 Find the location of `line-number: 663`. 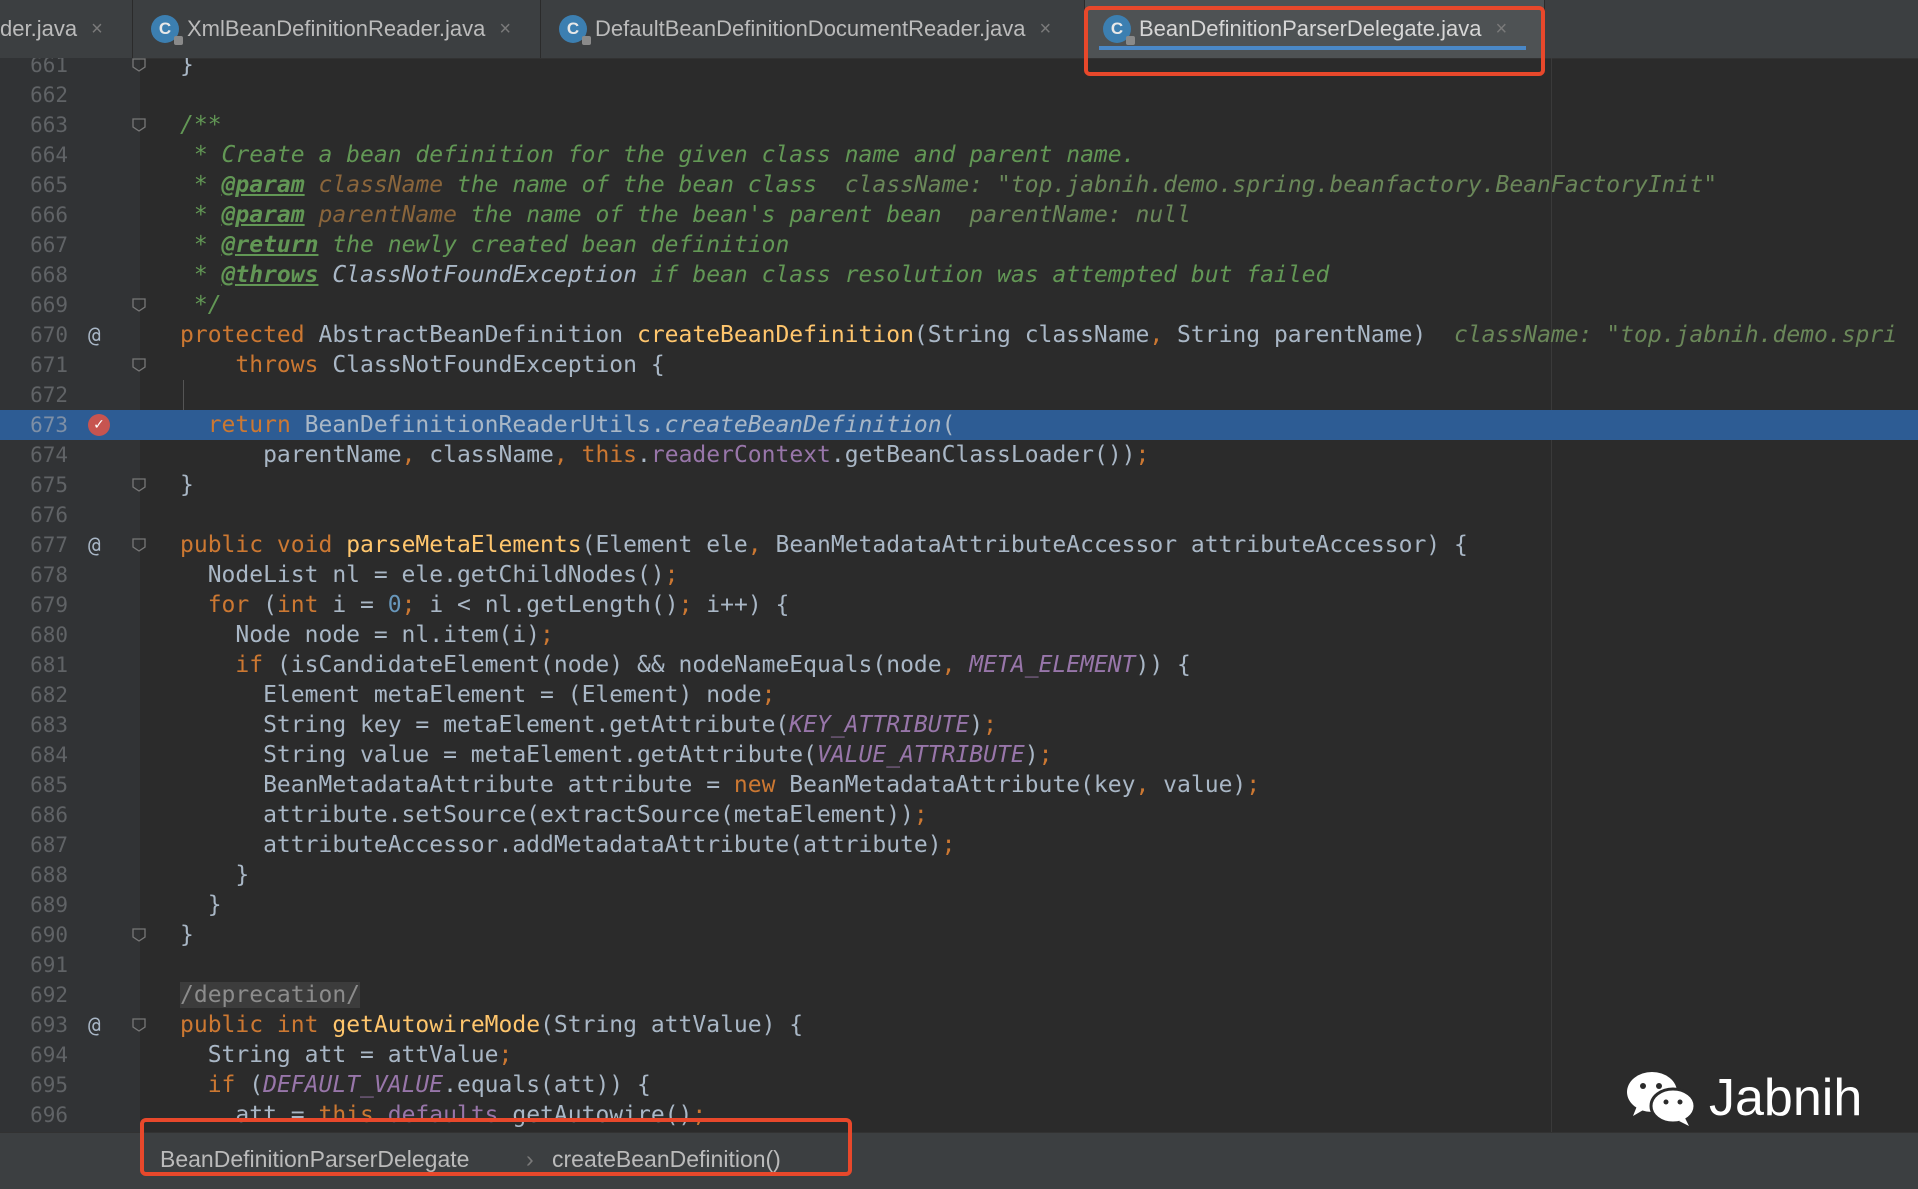

line-number: 663 is located at coordinates (34, 125).